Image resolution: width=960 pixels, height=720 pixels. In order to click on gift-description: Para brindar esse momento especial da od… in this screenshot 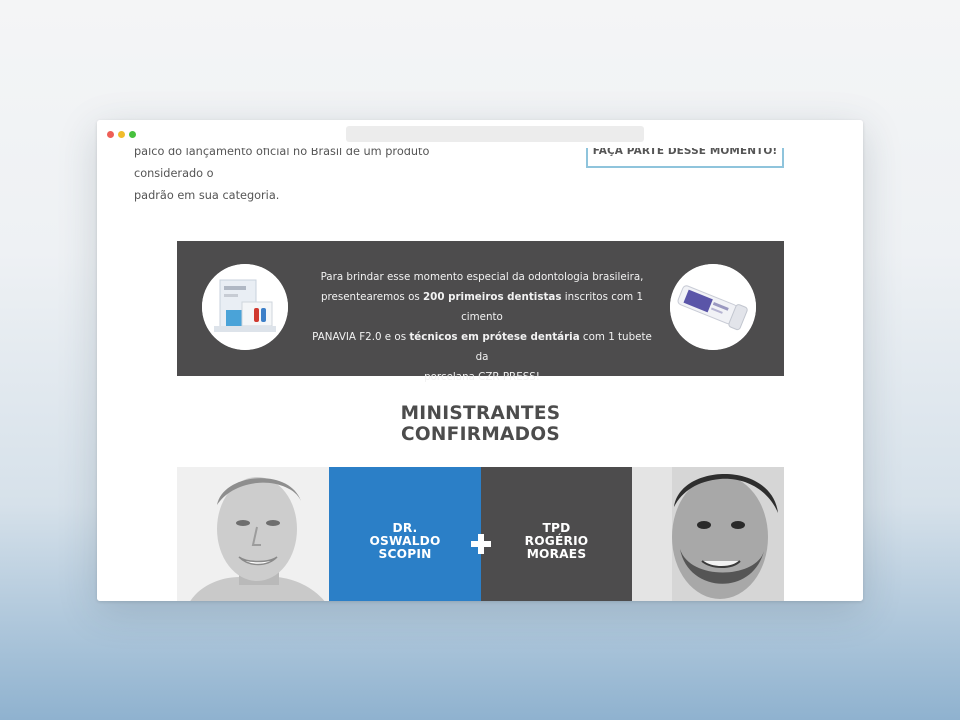, I will do `click(482, 327)`.